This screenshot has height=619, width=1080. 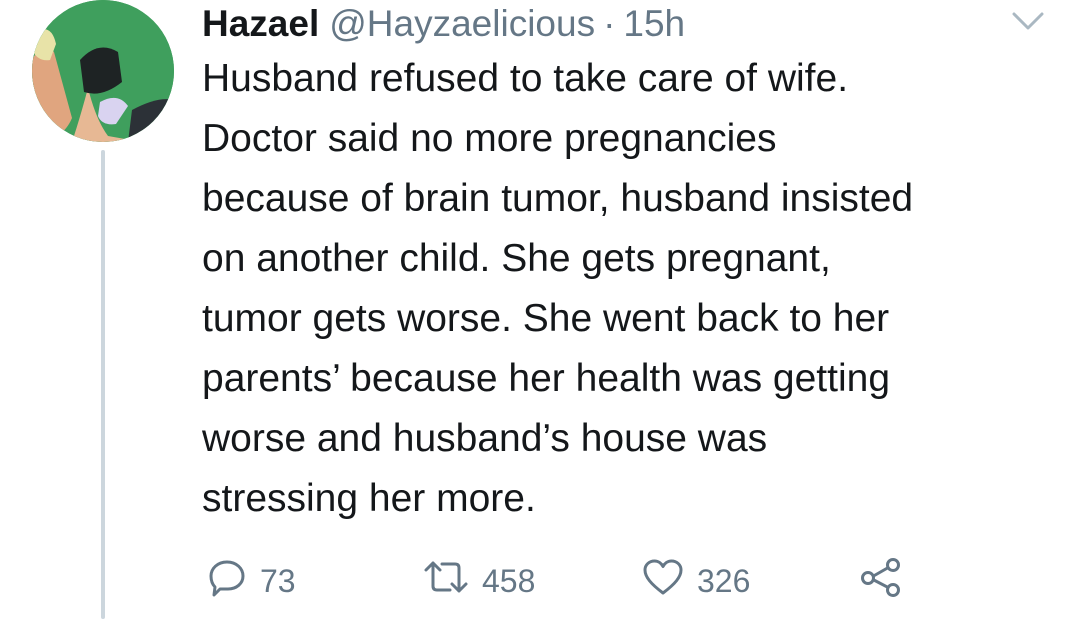 What do you see at coordinates (695, 581) in the screenshot?
I see `like-button: 326` at bounding box center [695, 581].